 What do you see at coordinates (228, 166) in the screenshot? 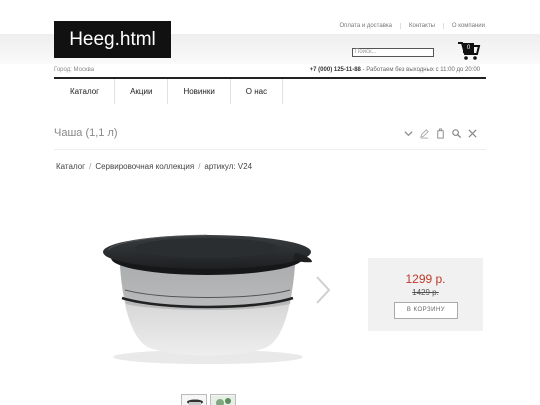
I see `breadcrumb-article: артикул: V24` at bounding box center [228, 166].